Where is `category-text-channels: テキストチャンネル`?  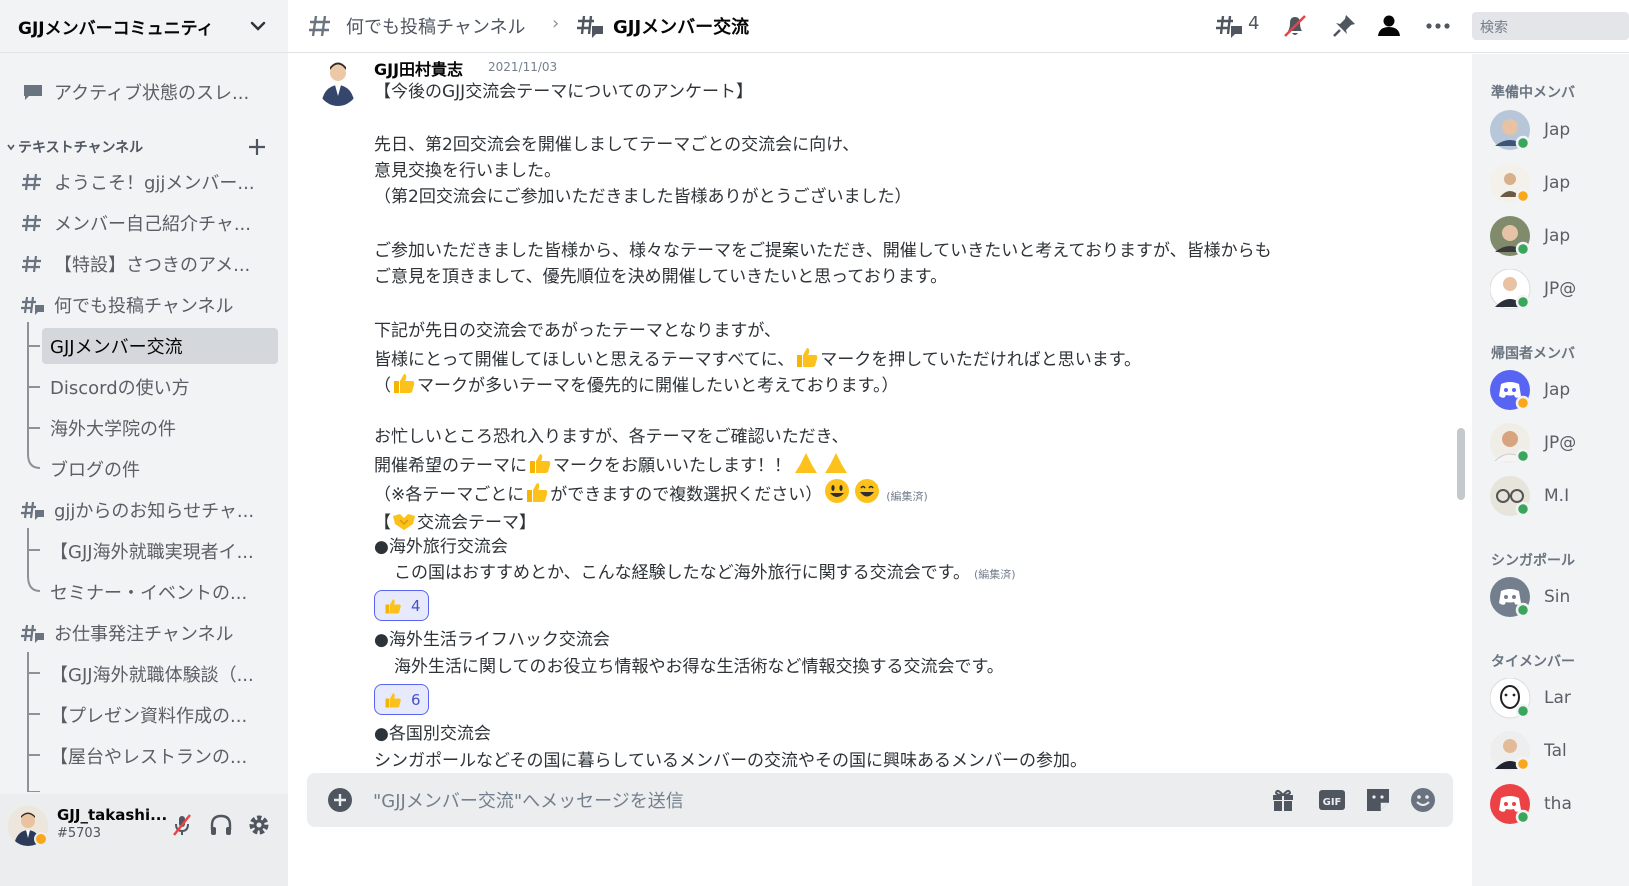 category-text-channels: テキストチャンネル is located at coordinates (141, 147).